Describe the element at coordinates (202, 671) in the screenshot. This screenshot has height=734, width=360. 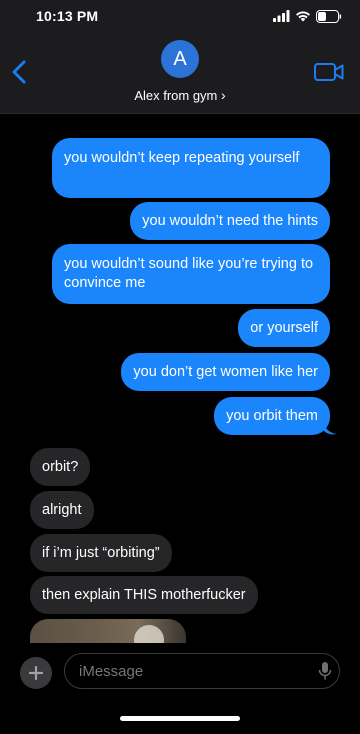
I see `message-input` at that location.